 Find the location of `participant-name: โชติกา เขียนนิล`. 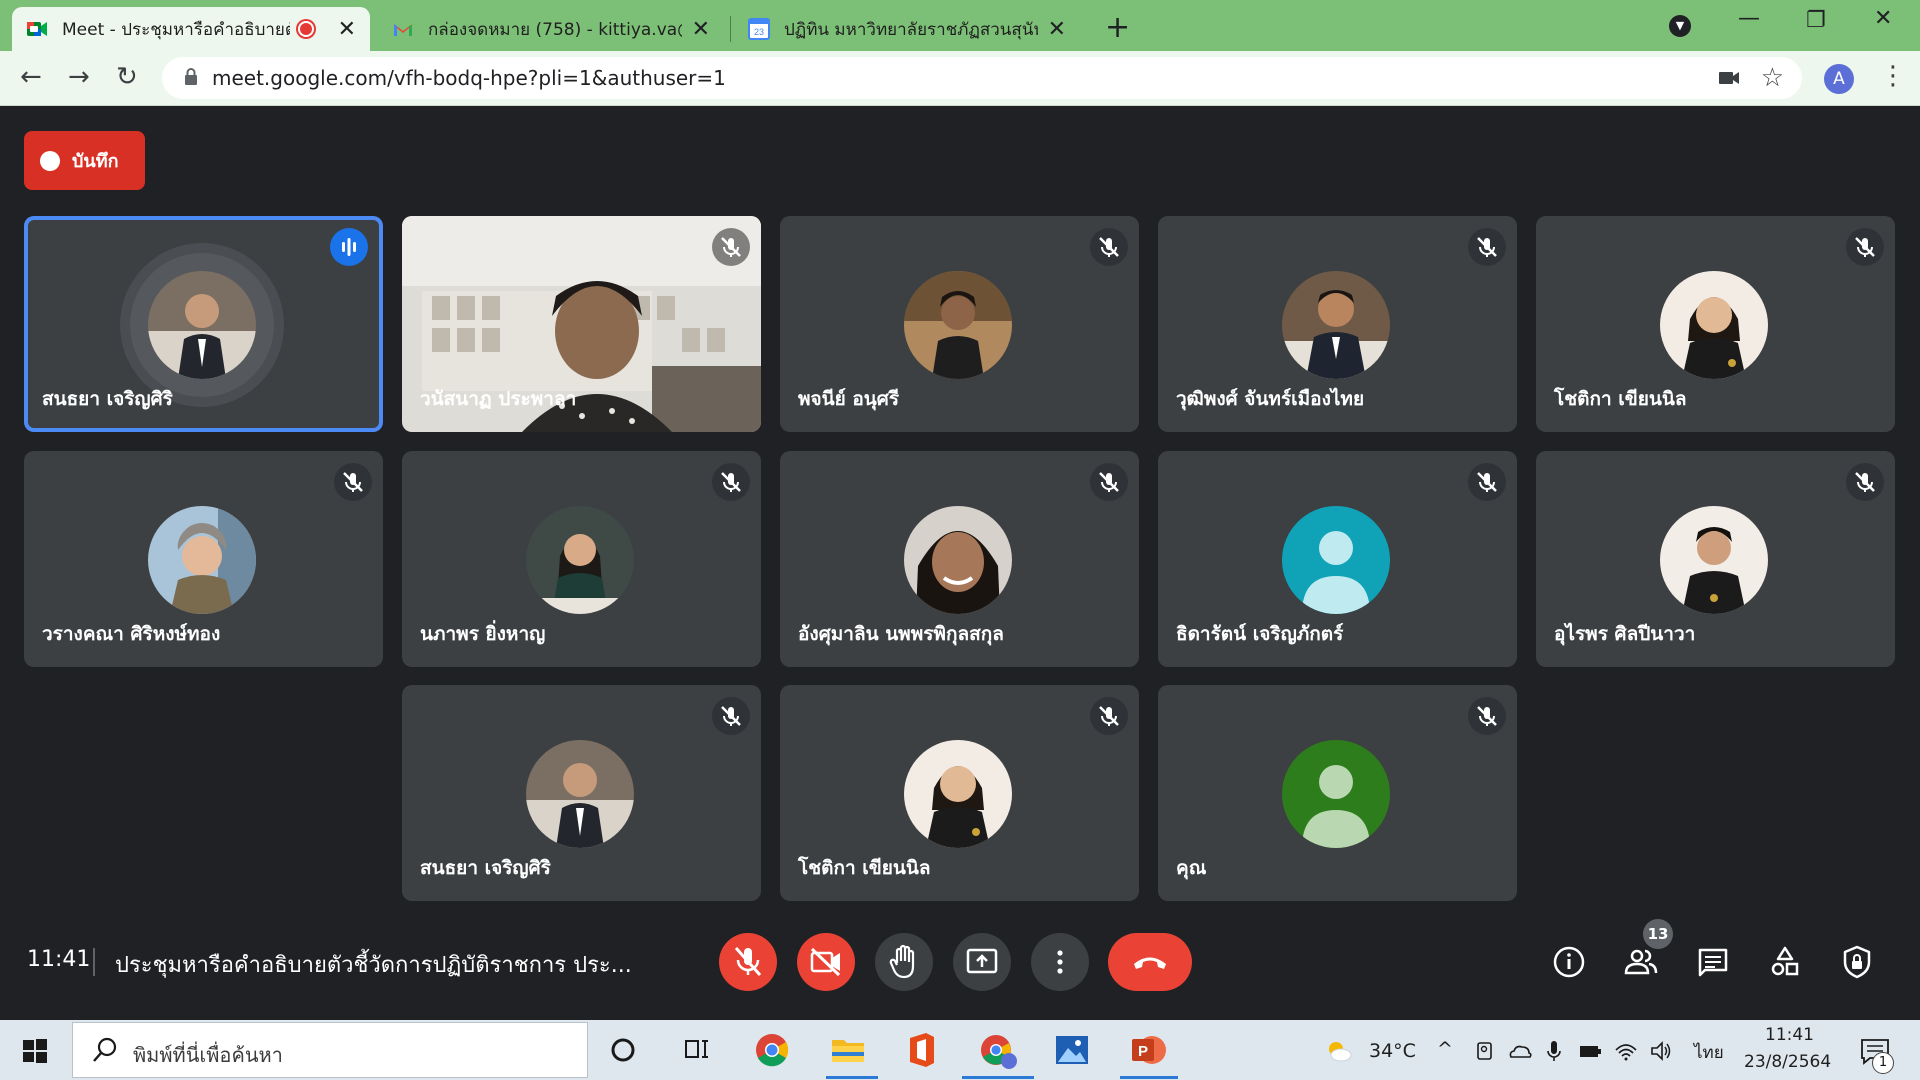

participant-name: โชติกา เขียนนิล is located at coordinates (1620, 399).